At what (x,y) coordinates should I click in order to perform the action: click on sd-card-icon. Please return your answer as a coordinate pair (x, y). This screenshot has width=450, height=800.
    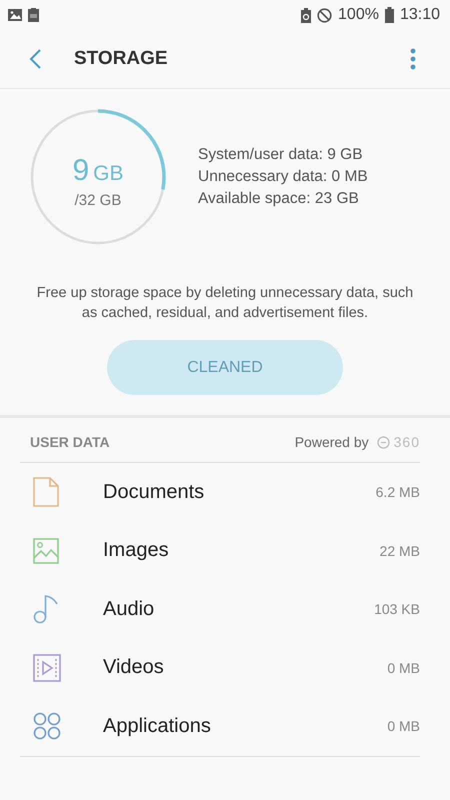
    Looking at the image, I should click on (33, 15).